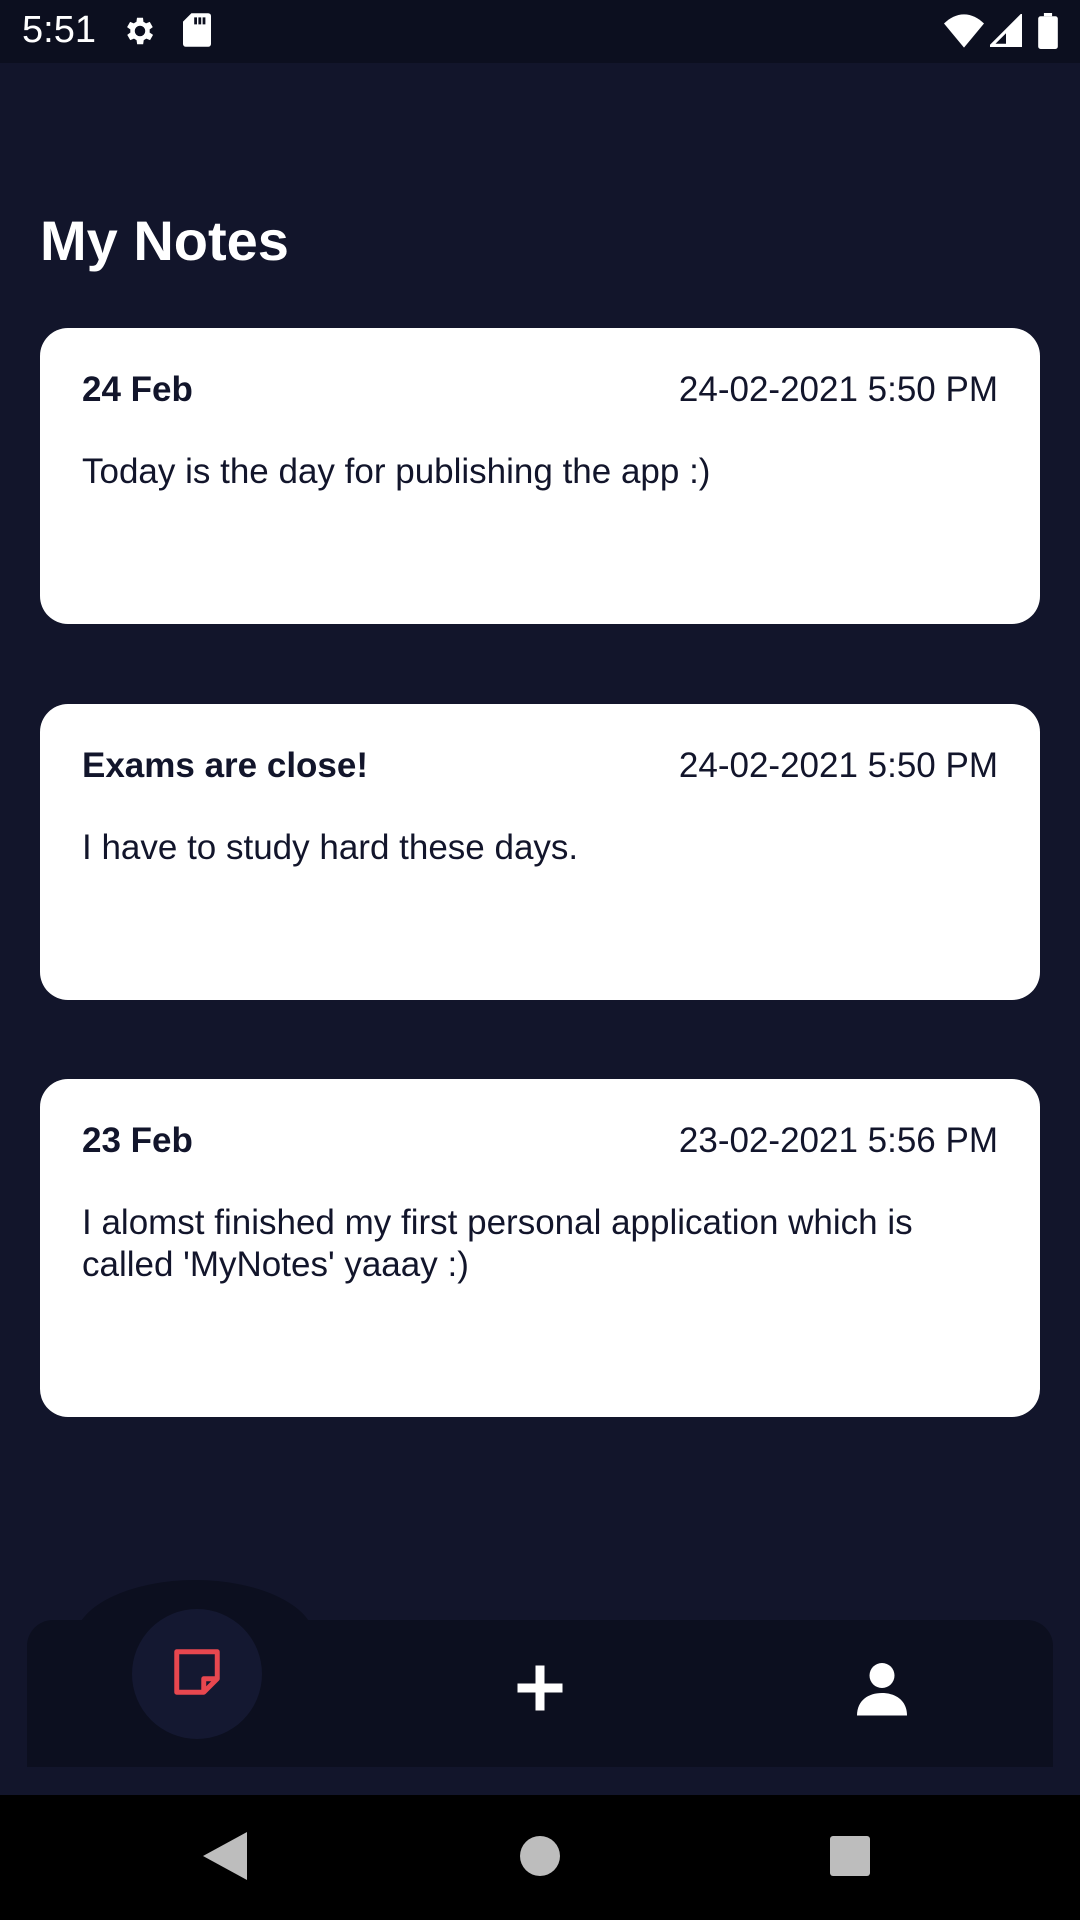  What do you see at coordinates (540, 31) in the screenshot?
I see `status-bar: 5:51` at bounding box center [540, 31].